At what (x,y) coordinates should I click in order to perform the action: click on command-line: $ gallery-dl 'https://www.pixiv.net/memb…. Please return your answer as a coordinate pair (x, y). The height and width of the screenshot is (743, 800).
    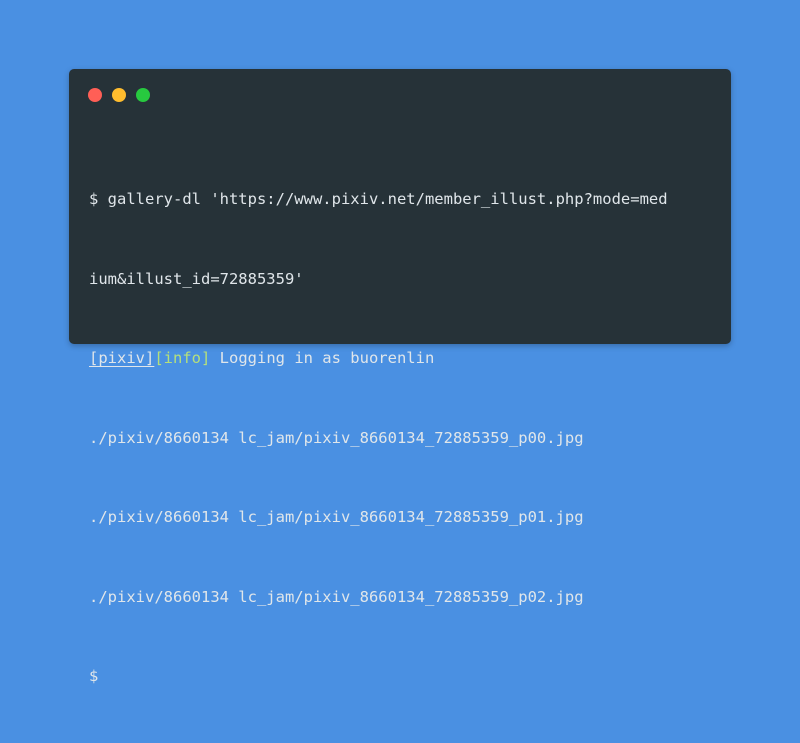
    Looking at the image, I should click on (378, 199).